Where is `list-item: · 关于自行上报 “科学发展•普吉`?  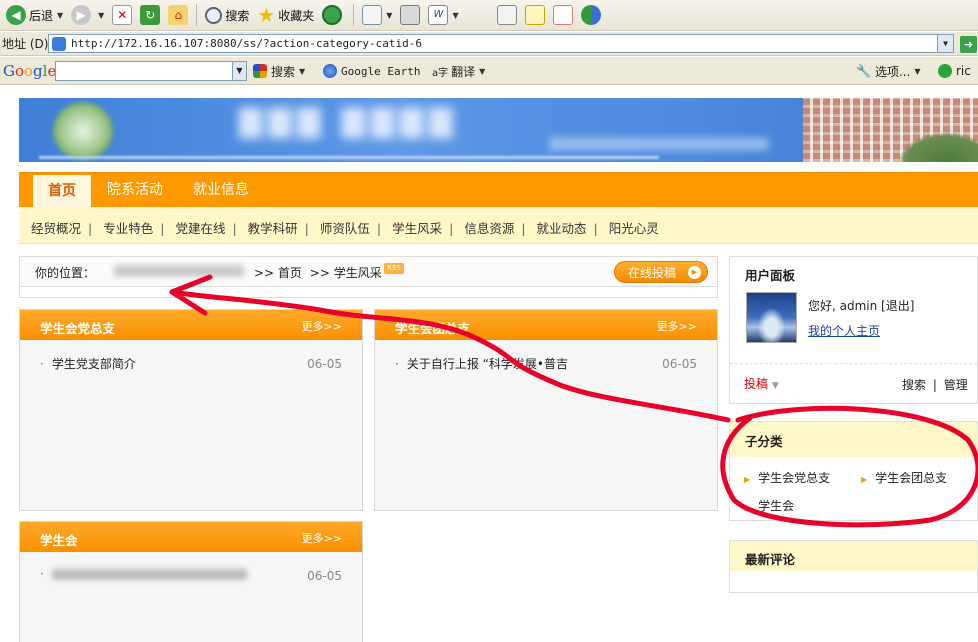
list-item: · 关于自行上报 “科学发展•普吉 is located at coordinates (481, 363).